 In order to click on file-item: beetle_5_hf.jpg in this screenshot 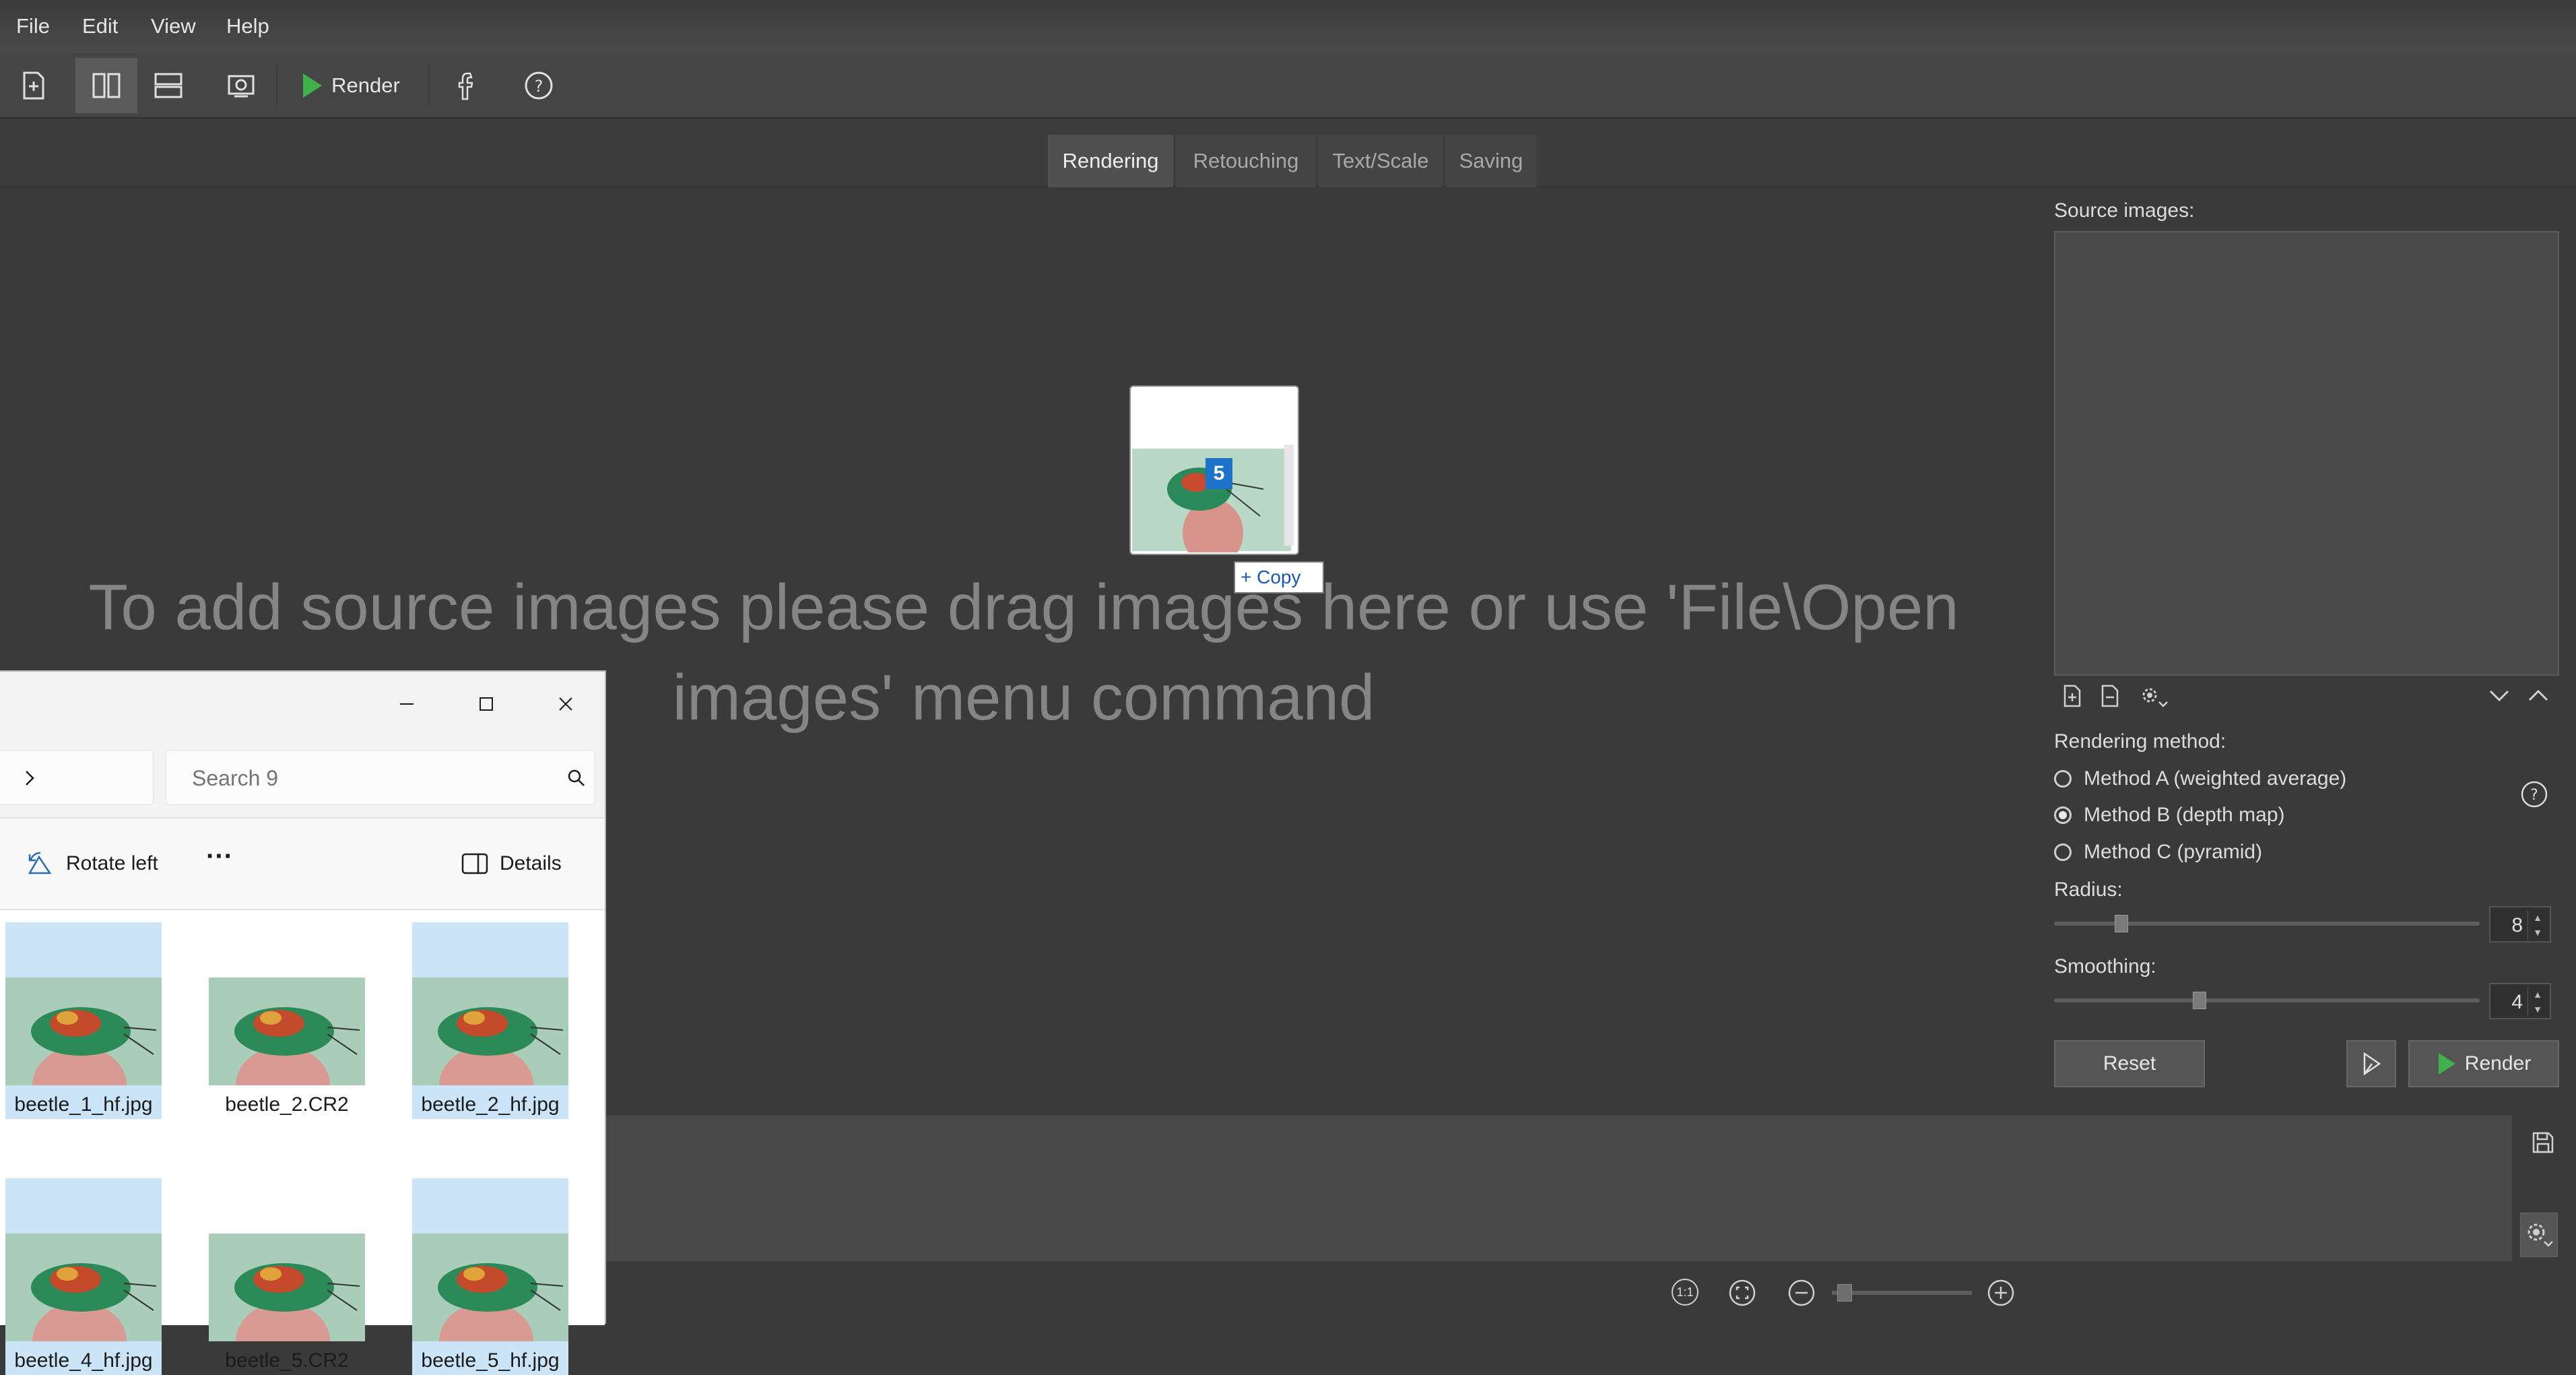, I will do `click(490, 1276)`.